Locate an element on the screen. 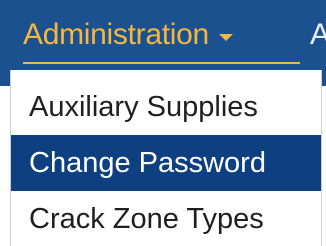 The image size is (326, 246). caret-down-icon is located at coordinates (225, 37).